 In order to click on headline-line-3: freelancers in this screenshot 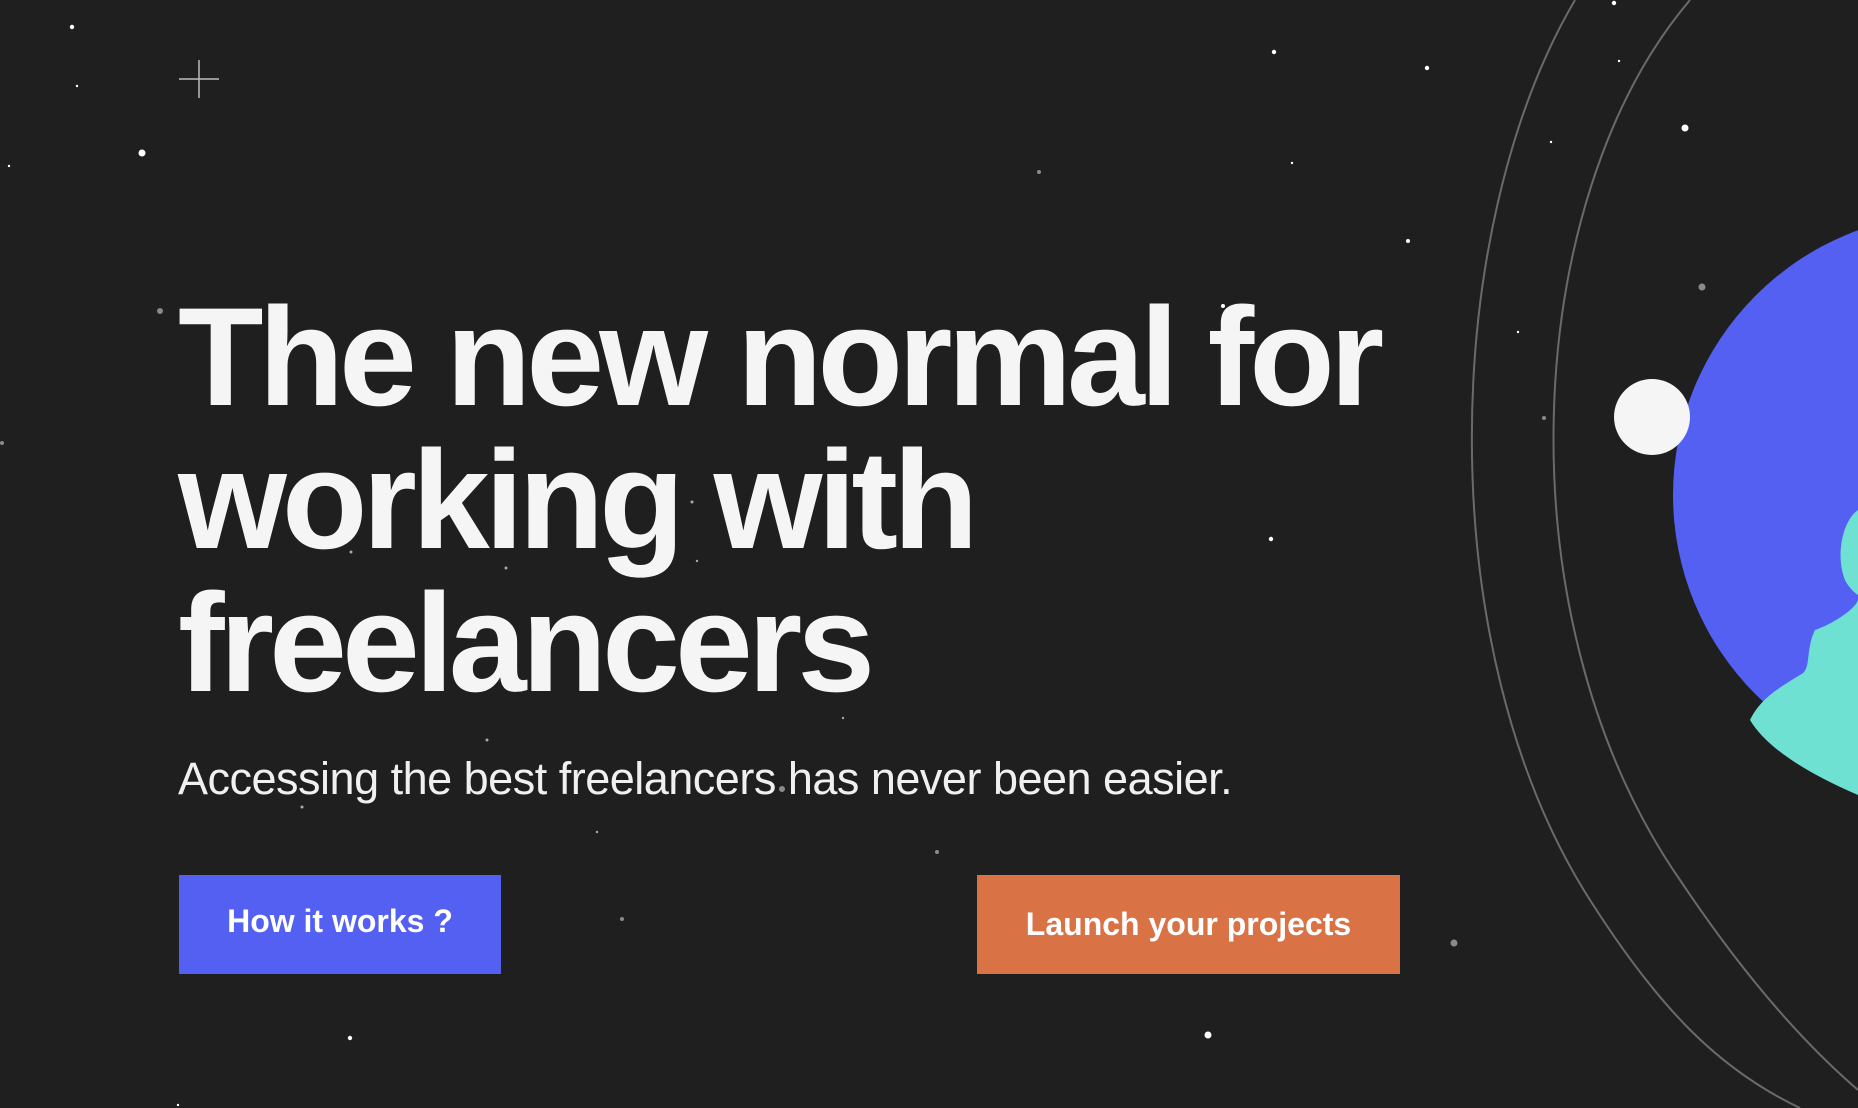, I will do `click(526, 642)`.